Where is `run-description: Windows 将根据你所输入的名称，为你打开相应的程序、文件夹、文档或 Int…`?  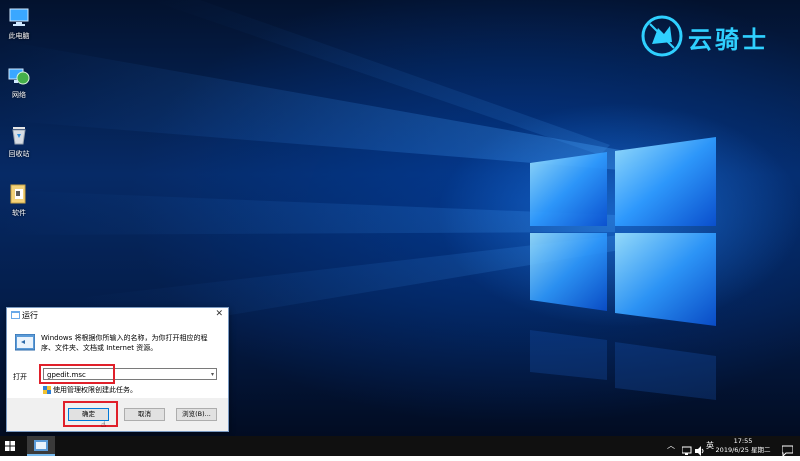 run-description: Windows 将根据你所输入的名称，为你打开相应的程序、文件夹、文档或 Int… is located at coordinates (124, 343).